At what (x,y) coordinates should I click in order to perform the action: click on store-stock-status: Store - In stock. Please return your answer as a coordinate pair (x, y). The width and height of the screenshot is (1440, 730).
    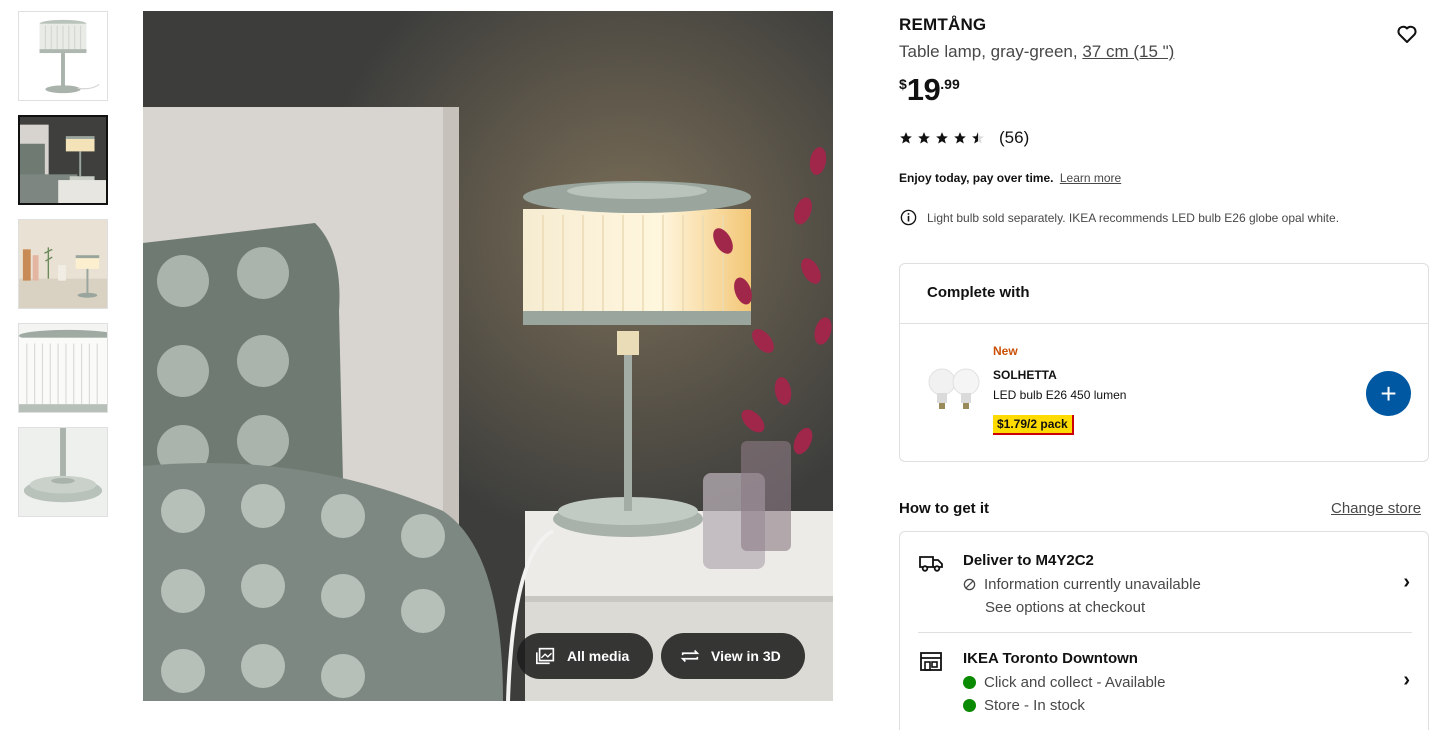
    Looking at the image, I should click on (1024, 705).